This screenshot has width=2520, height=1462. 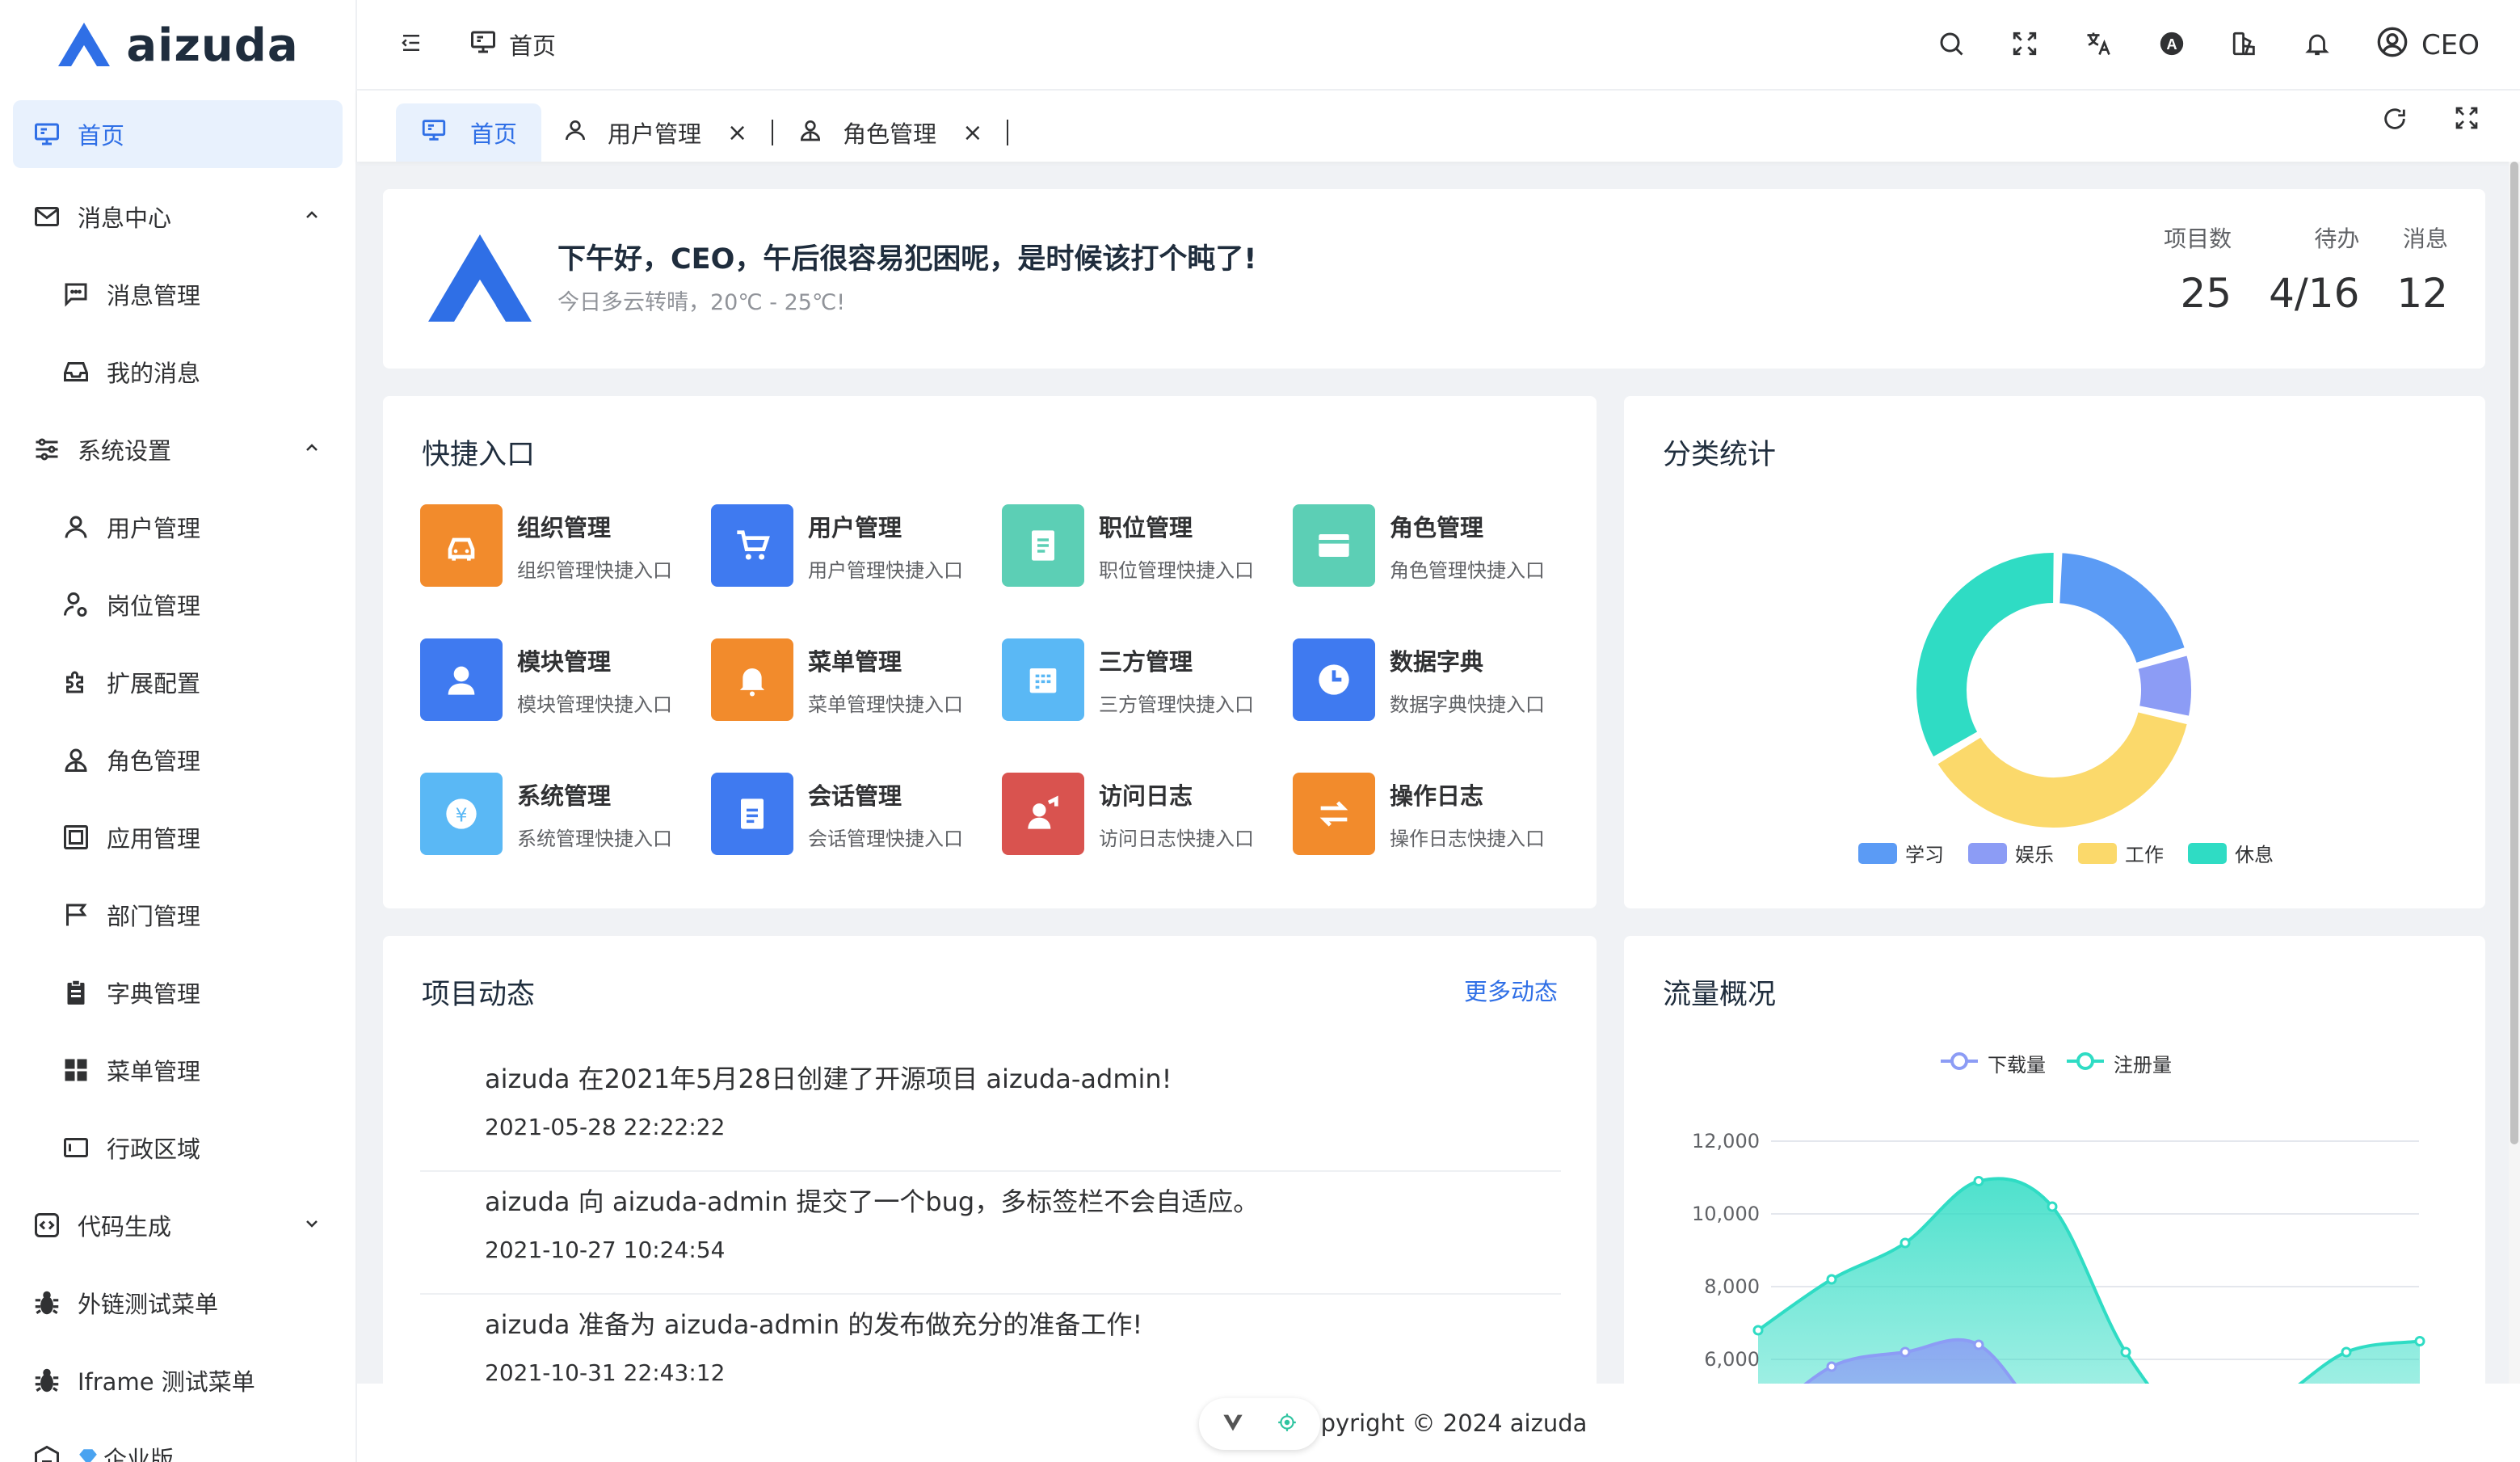 What do you see at coordinates (1147, 545) in the screenshot?
I see `quick-entry-item: 职位管理 职位管理快捷入口` at bounding box center [1147, 545].